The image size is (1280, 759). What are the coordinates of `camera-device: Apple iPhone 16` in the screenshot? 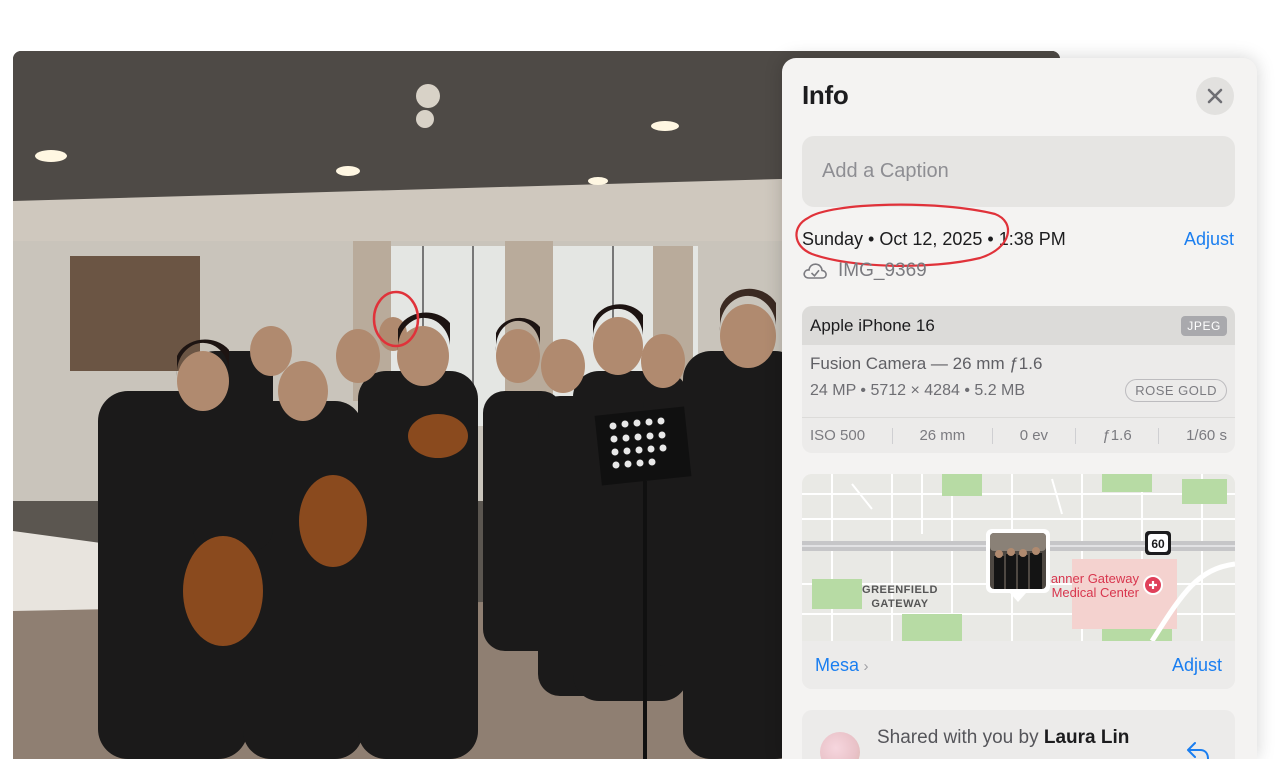 It's located at (872, 325).